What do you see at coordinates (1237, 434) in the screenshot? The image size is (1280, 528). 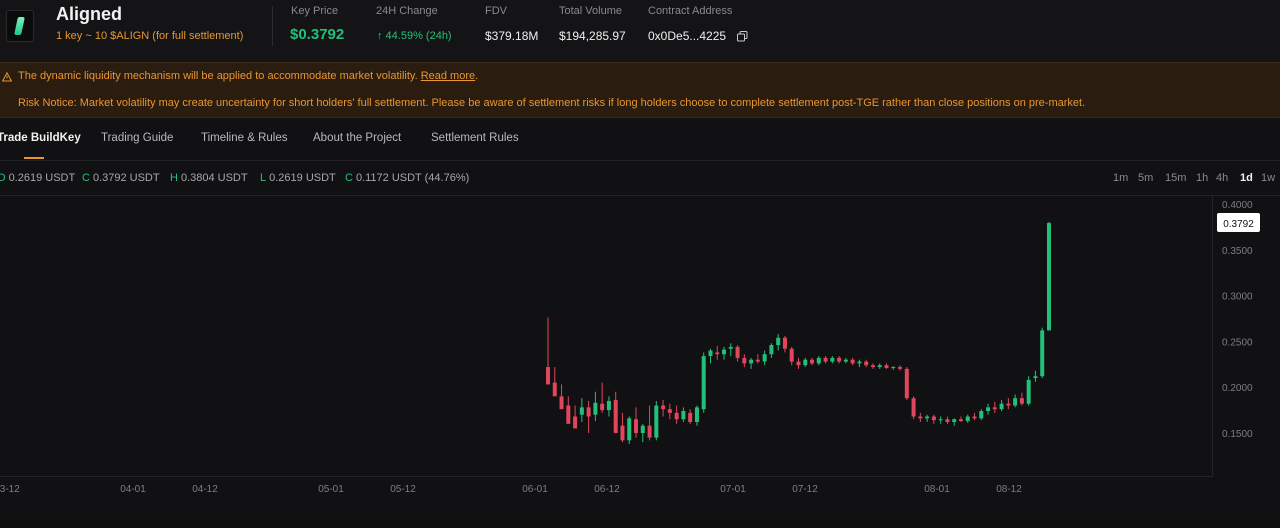 I see `y-tick-label: 0.1500` at bounding box center [1237, 434].